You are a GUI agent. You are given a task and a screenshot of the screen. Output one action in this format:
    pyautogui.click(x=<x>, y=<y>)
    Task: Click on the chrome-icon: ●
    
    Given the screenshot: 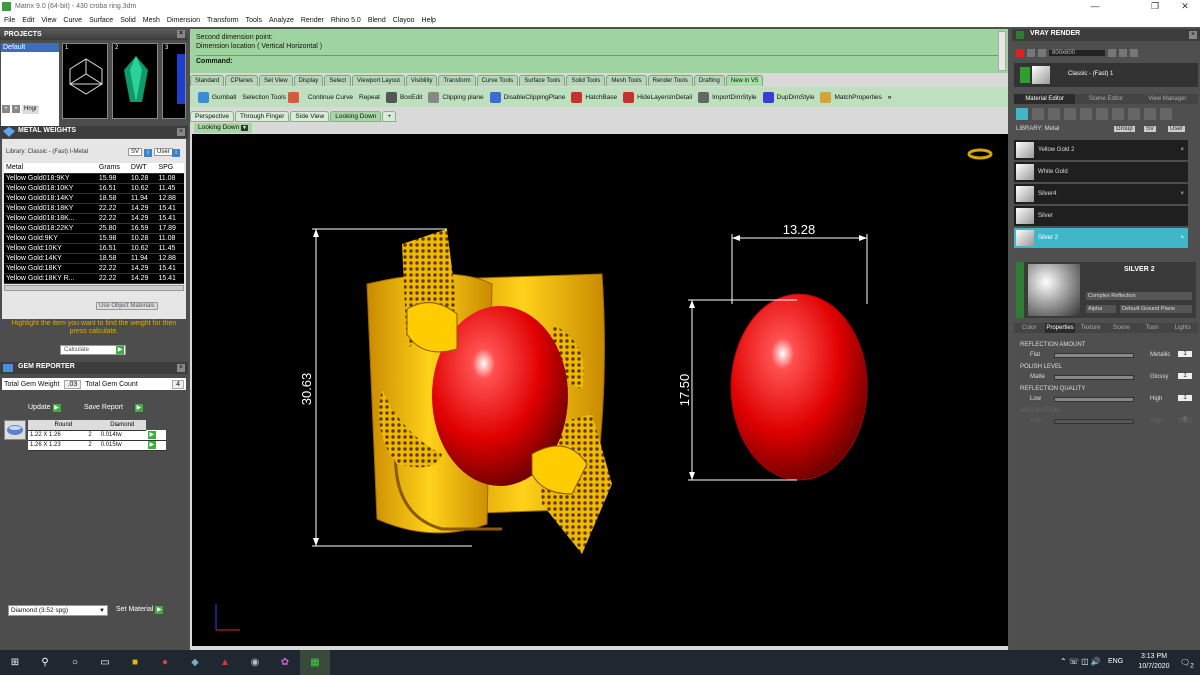 What is the action you would take?
    pyautogui.click(x=165, y=662)
    